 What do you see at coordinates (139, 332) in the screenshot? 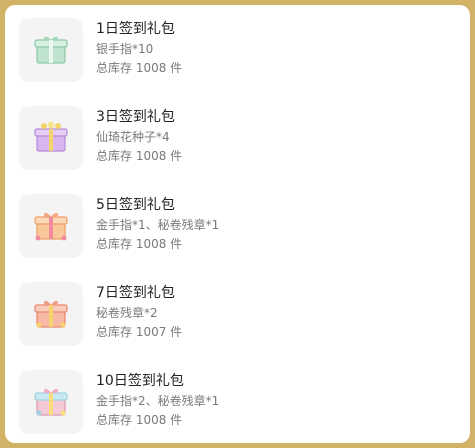
I see `gift-stock: 总库存 1007 件` at bounding box center [139, 332].